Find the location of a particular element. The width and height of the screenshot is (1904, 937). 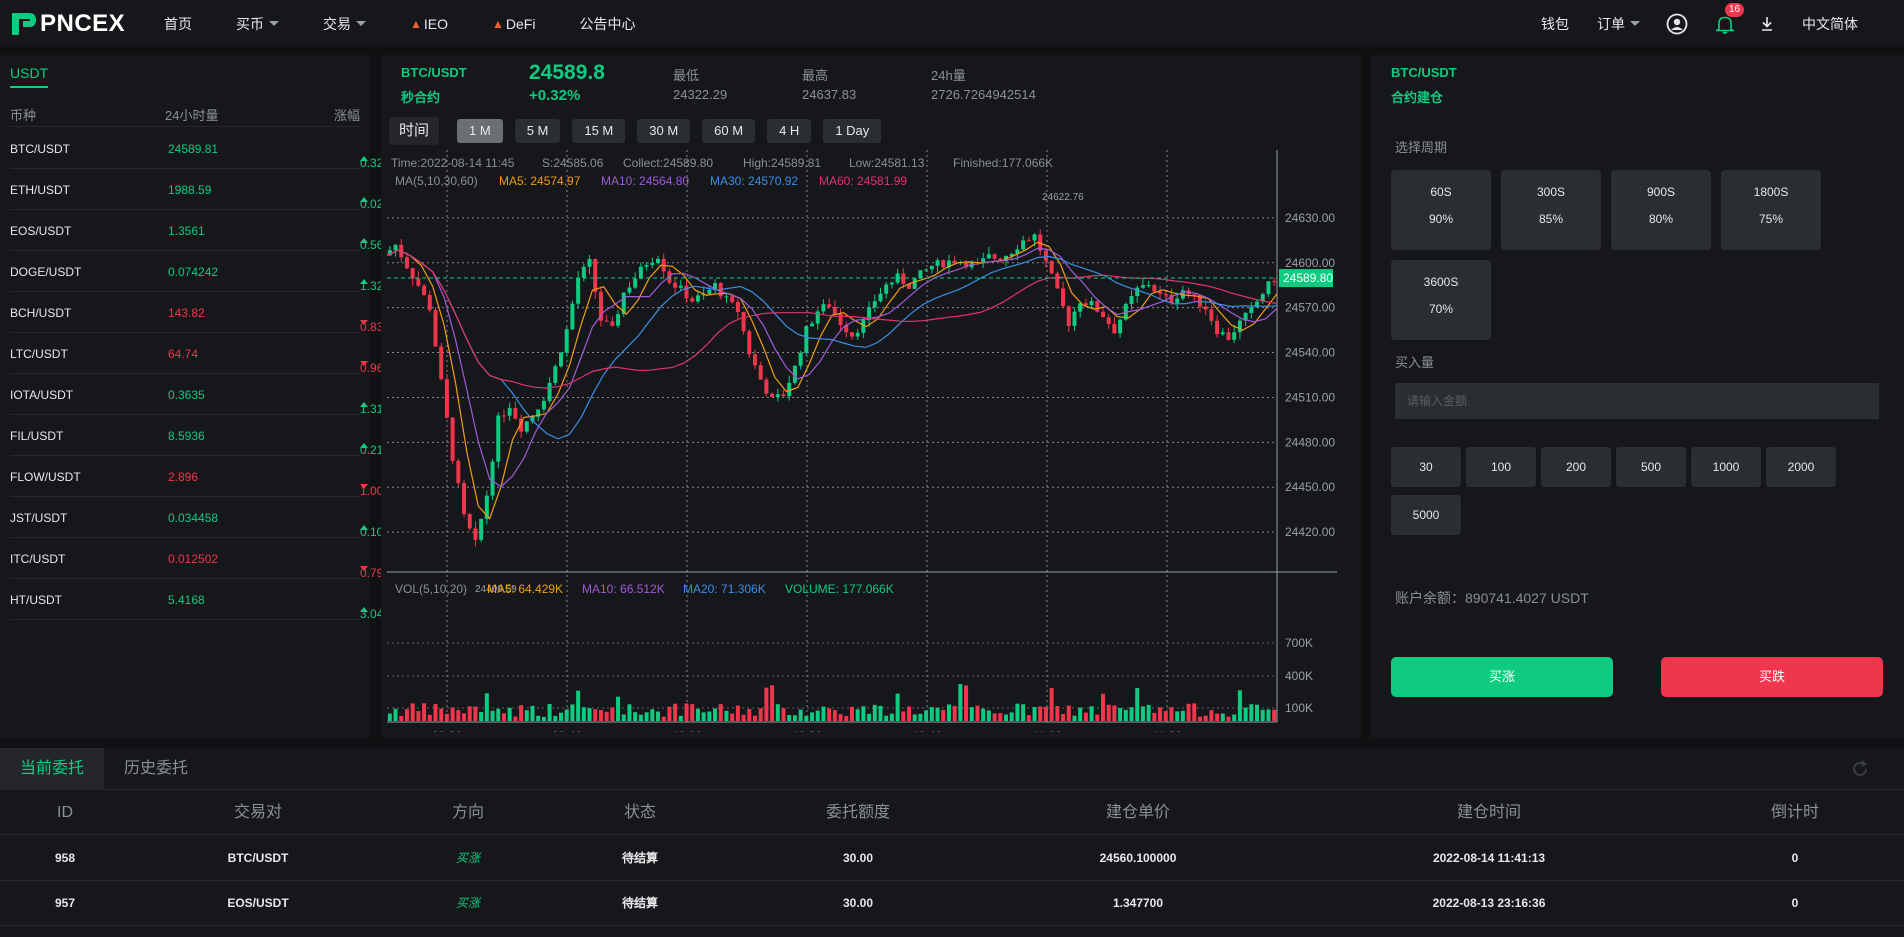

logo: PNCEX is located at coordinates (74, 24).